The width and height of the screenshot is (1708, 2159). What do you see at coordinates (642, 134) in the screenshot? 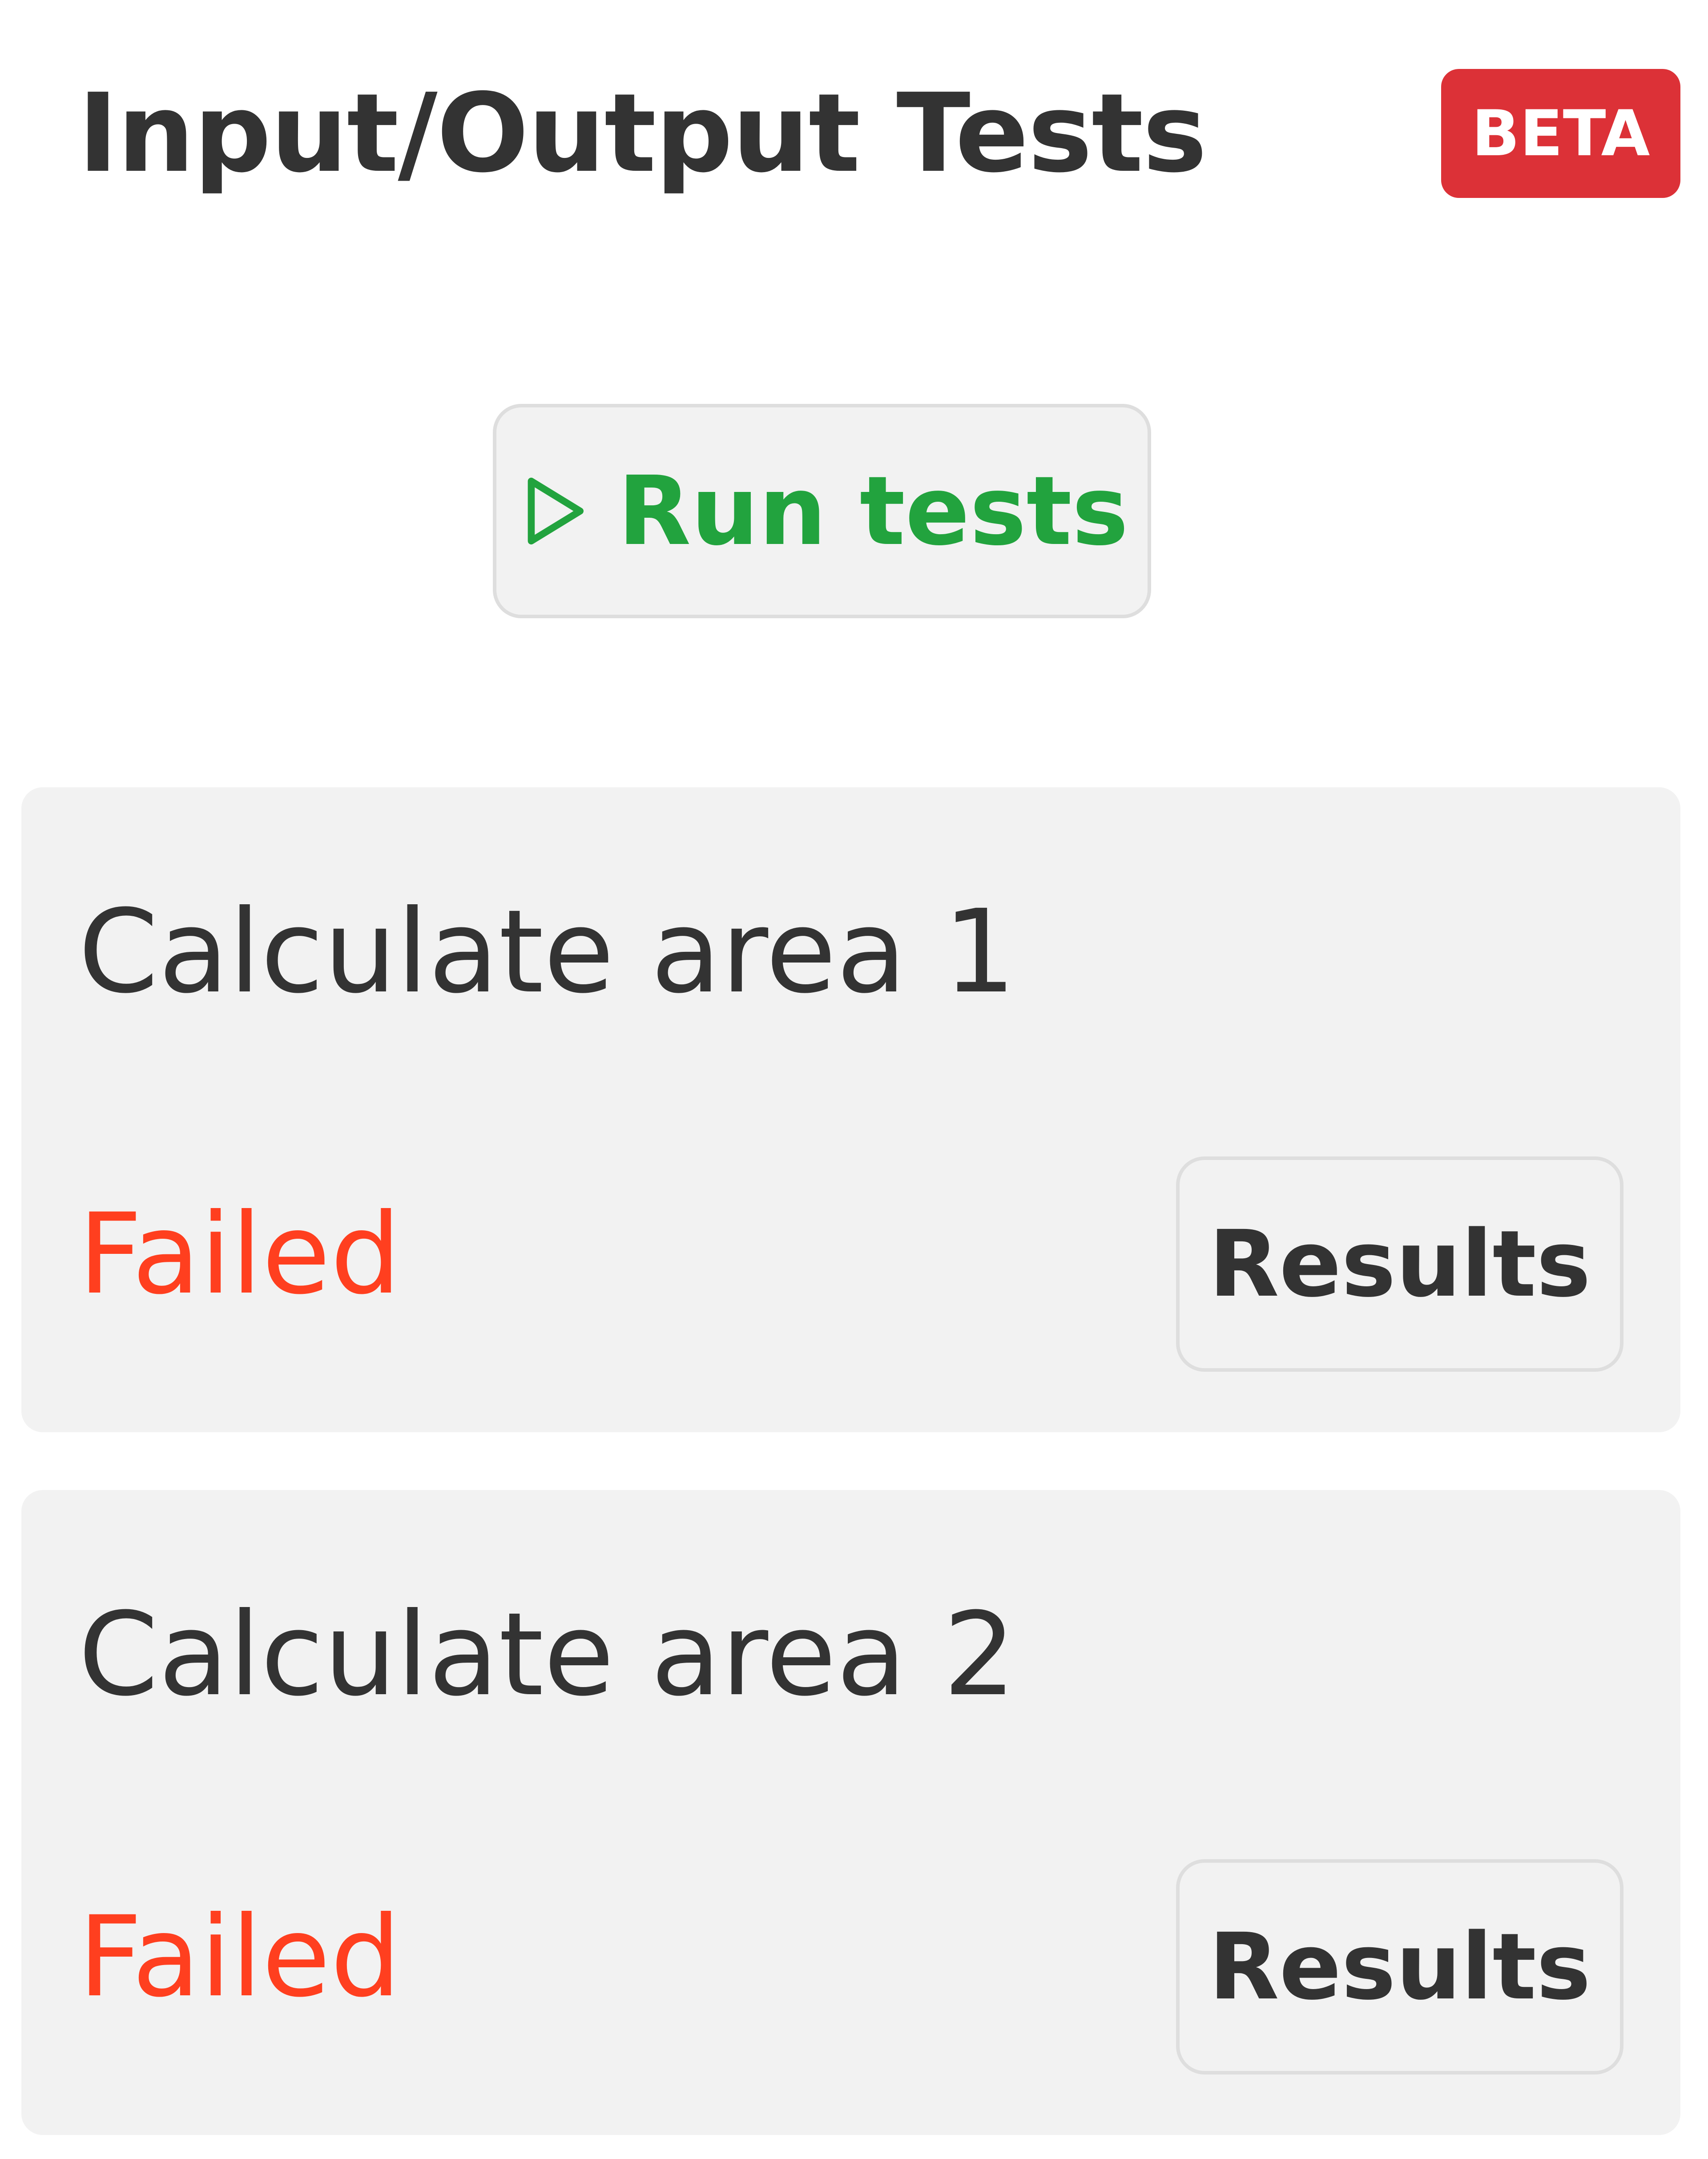
I see `panel-title: Input/Output Tests` at bounding box center [642, 134].